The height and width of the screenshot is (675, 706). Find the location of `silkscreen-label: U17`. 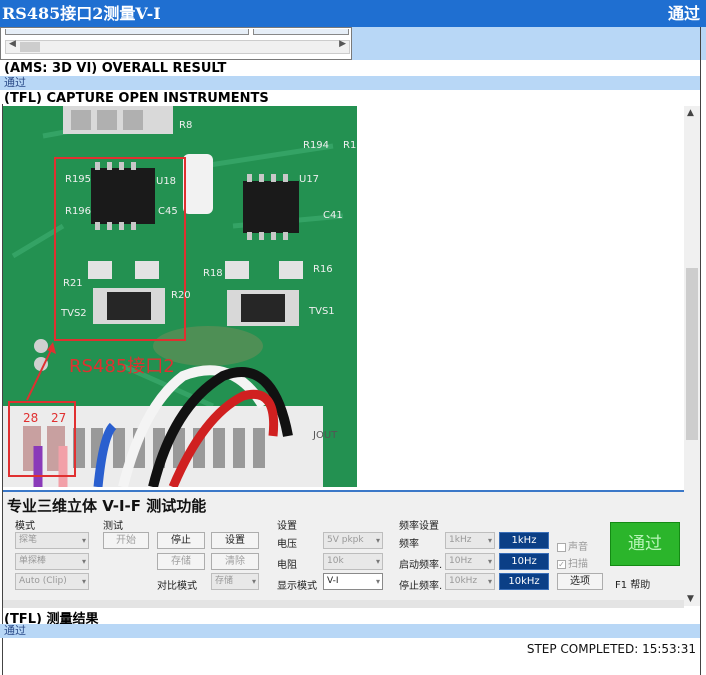

silkscreen-label: U17 is located at coordinates (309, 179).